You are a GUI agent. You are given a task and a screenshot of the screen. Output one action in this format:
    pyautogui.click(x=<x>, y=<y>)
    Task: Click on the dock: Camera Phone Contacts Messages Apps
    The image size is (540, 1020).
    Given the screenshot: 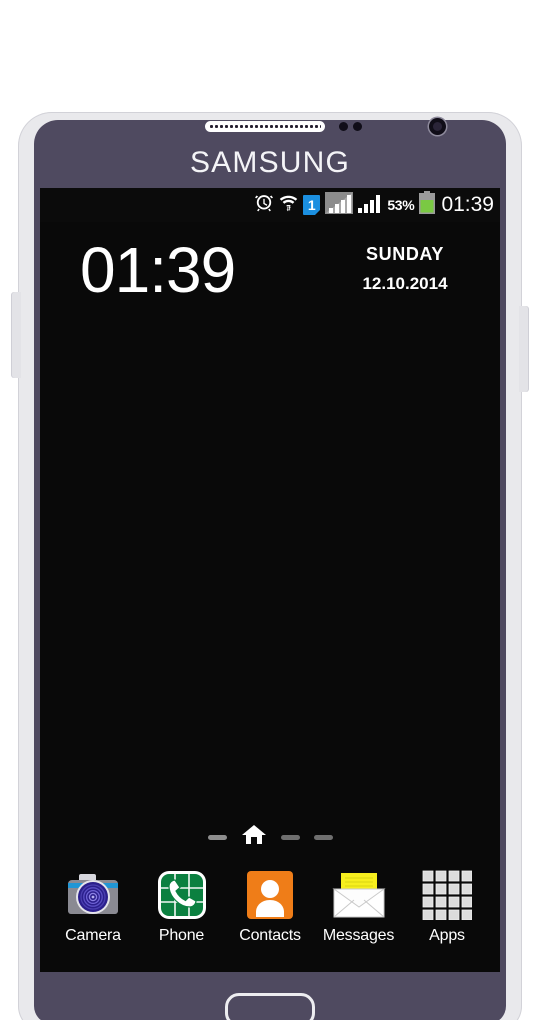 What is the action you would take?
    pyautogui.click(x=270, y=916)
    